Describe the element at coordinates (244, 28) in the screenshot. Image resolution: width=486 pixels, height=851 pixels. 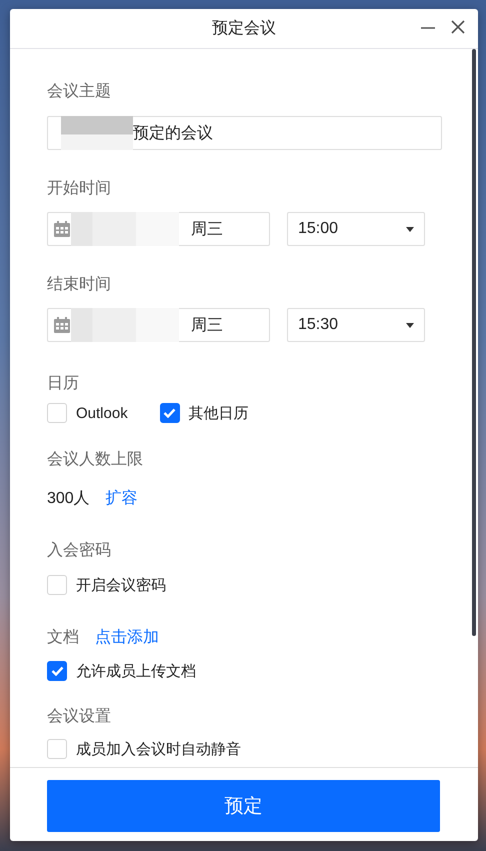
I see `window-title: 预定会议` at that location.